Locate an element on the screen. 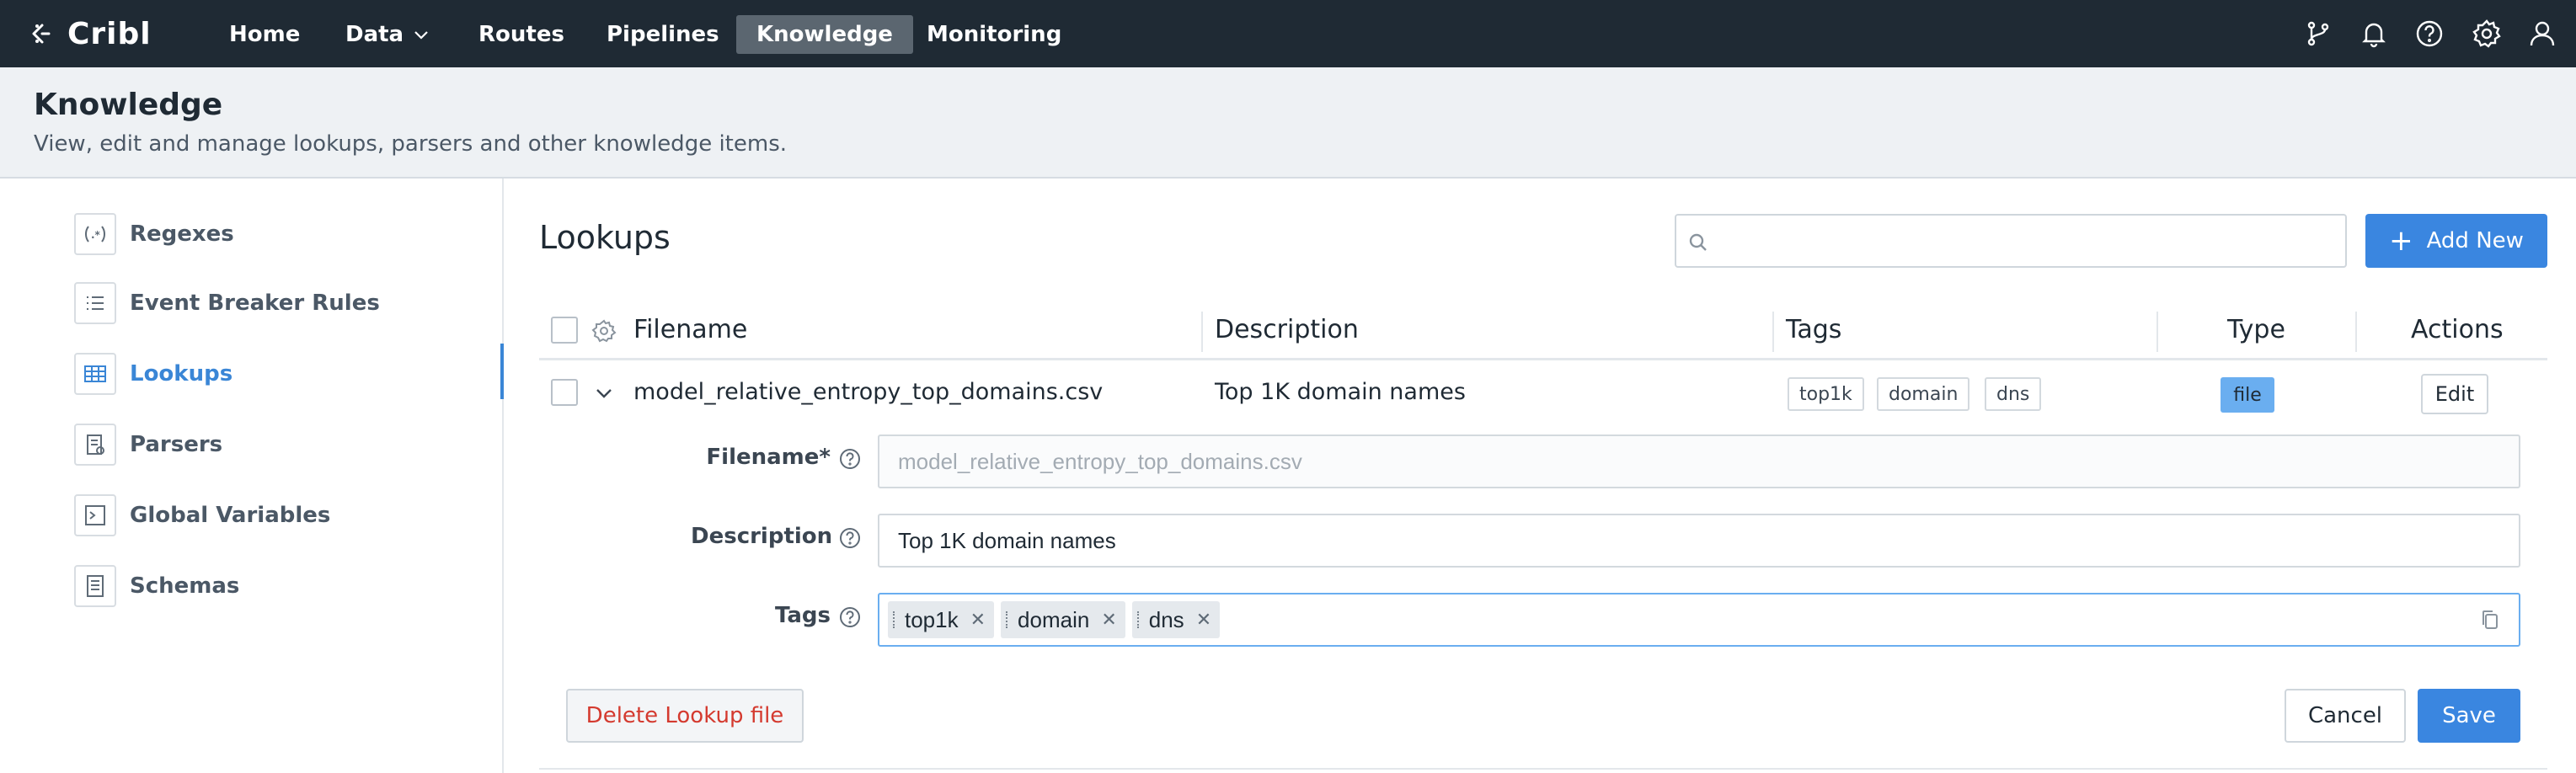 This screenshot has width=2576, height=773. nav-data-label: Data is located at coordinates (374, 34).